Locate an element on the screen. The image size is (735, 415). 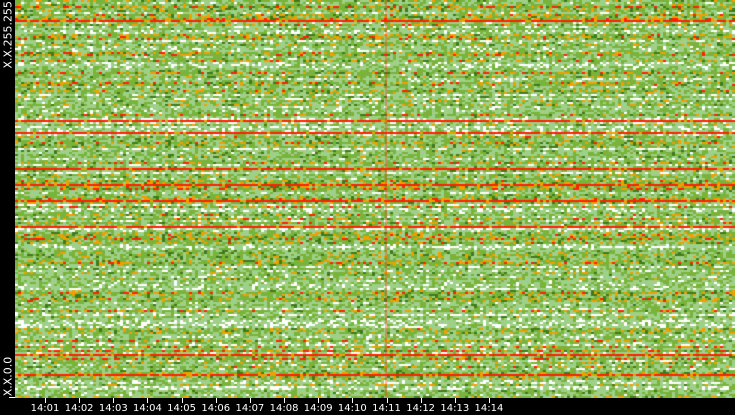
y-label-bottom: X.X.0.0 is located at coordinates (8, 376).